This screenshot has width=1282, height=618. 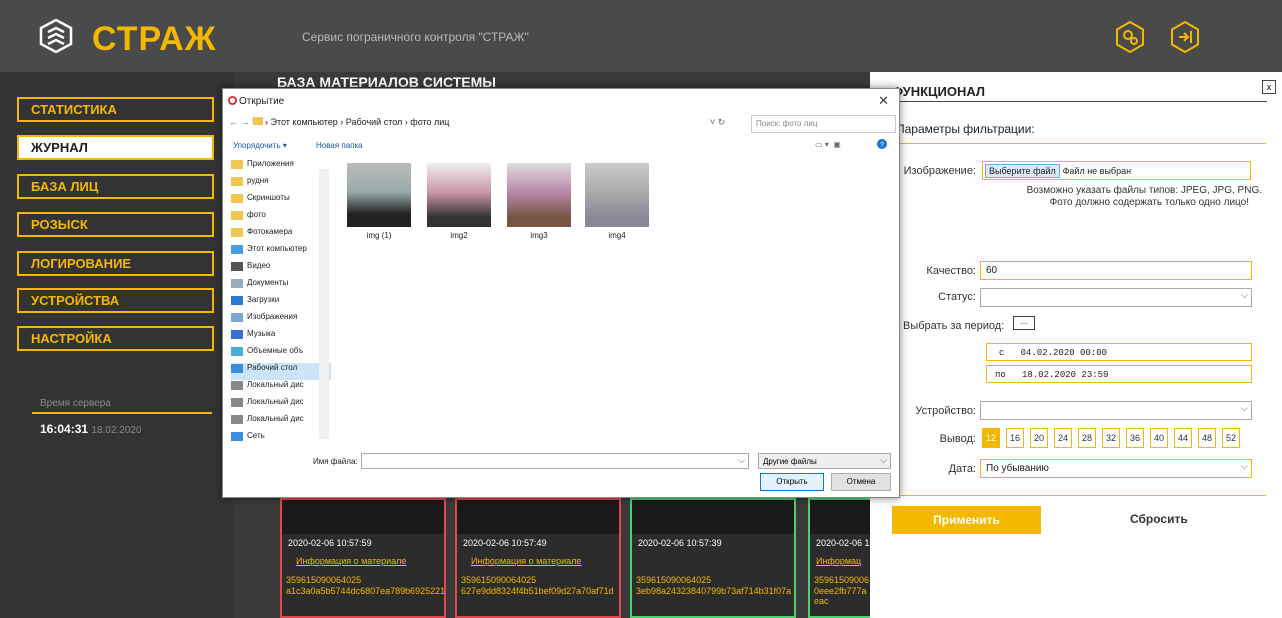 What do you see at coordinates (115, 147) in the screenshot?
I see `sidebar-item-journal: ЖУРНАЛ` at bounding box center [115, 147].